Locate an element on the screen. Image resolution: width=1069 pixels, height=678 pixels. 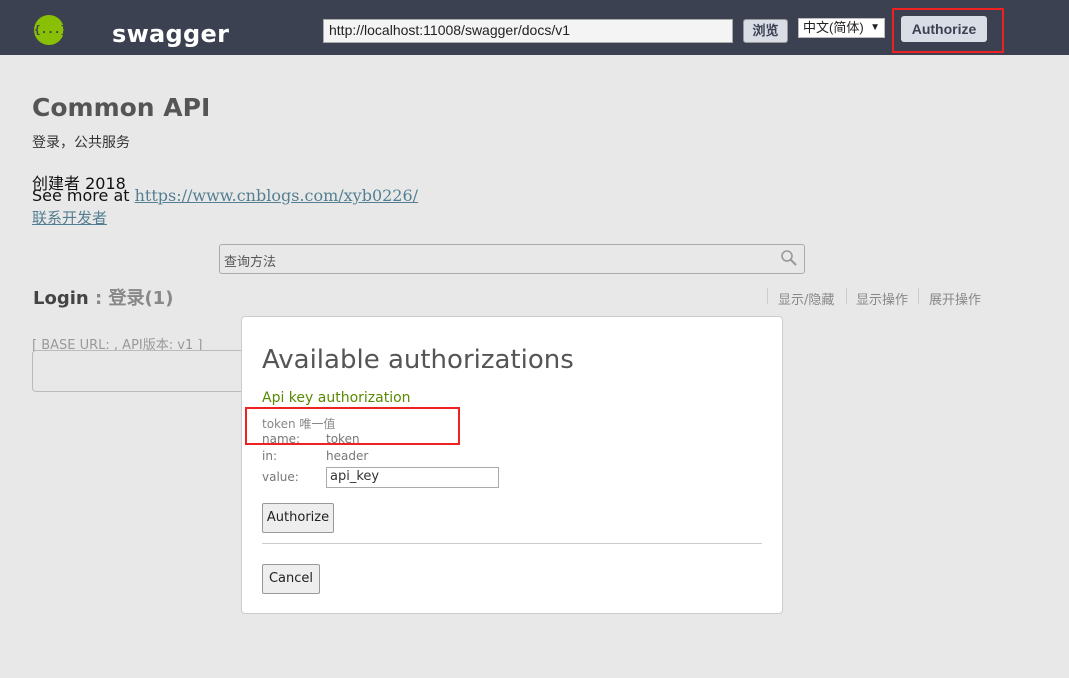
validator-box is located at coordinates (139, 371).